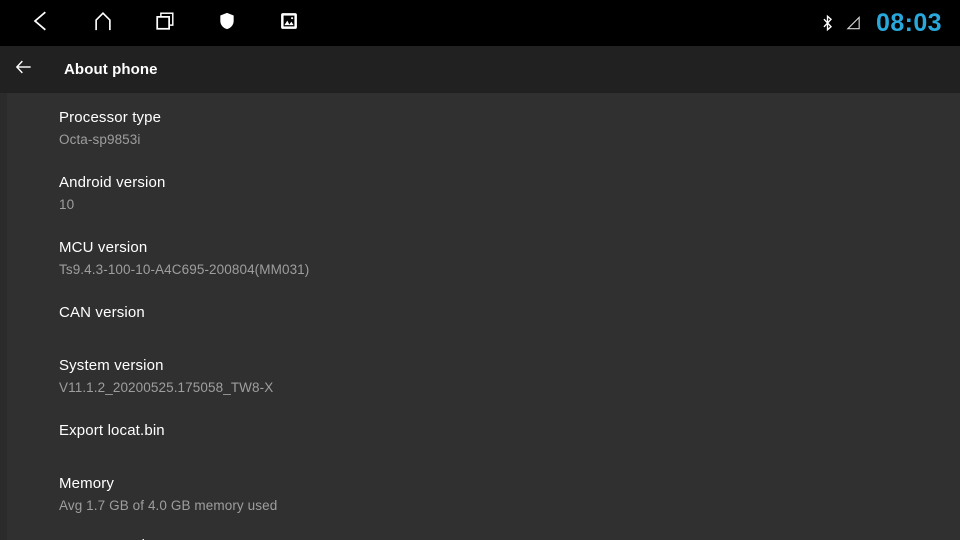 This screenshot has height=540, width=960. What do you see at coordinates (853, 23) in the screenshot?
I see `signal-triangle-icon` at bounding box center [853, 23].